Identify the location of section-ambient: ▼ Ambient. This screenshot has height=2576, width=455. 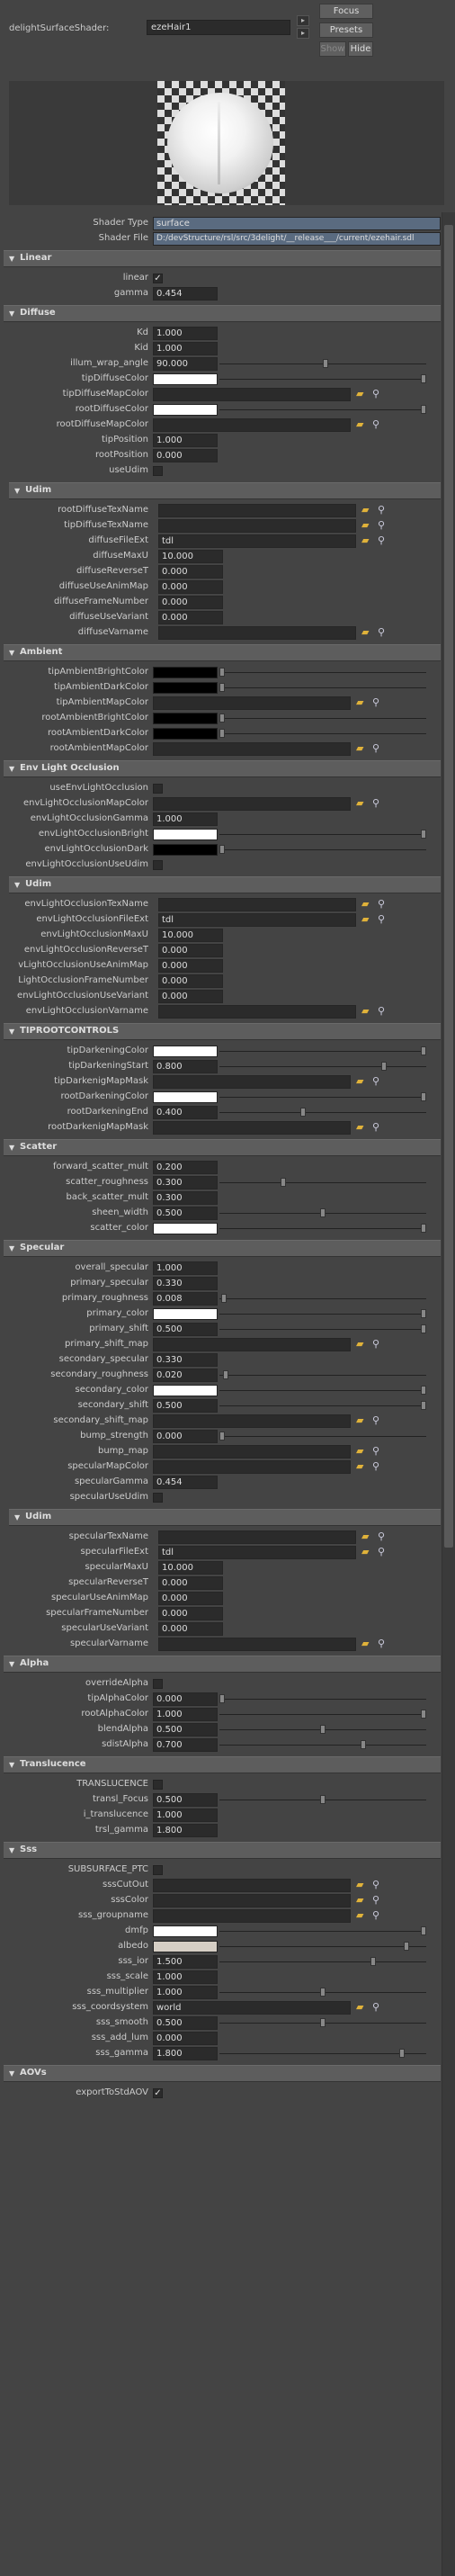
(222, 652).